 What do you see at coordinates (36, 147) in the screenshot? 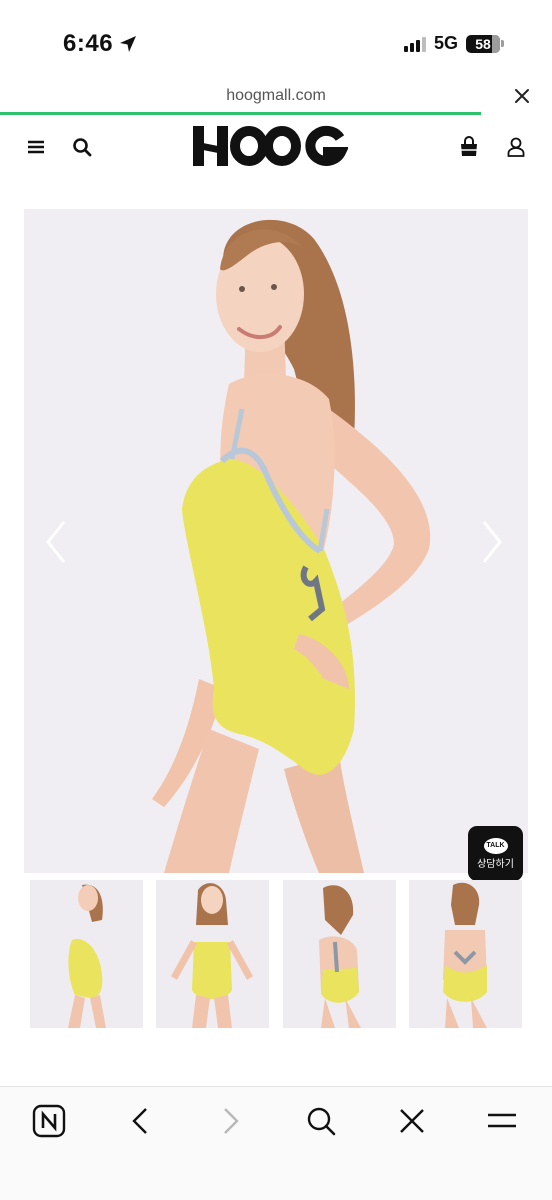
I see `hamburger-menu-icon` at bounding box center [36, 147].